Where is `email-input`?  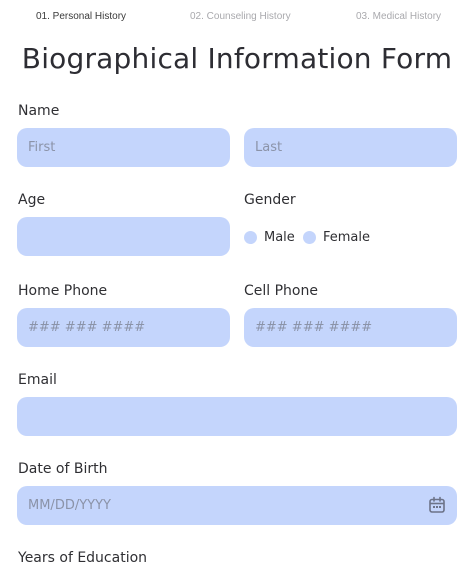
email-input is located at coordinates (237, 416).